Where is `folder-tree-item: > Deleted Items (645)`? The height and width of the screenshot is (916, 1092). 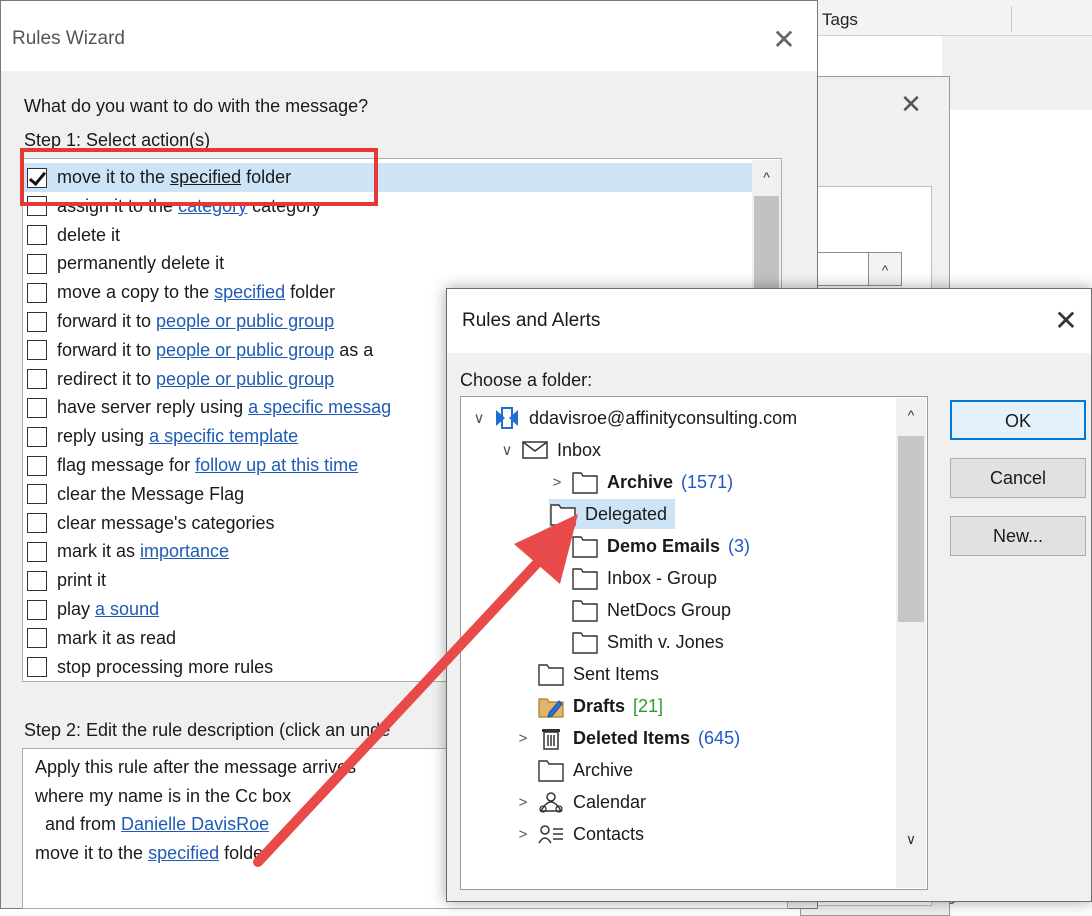
folder-tree-item: > Deleted Items (645) is located at coordinates (627, 738).